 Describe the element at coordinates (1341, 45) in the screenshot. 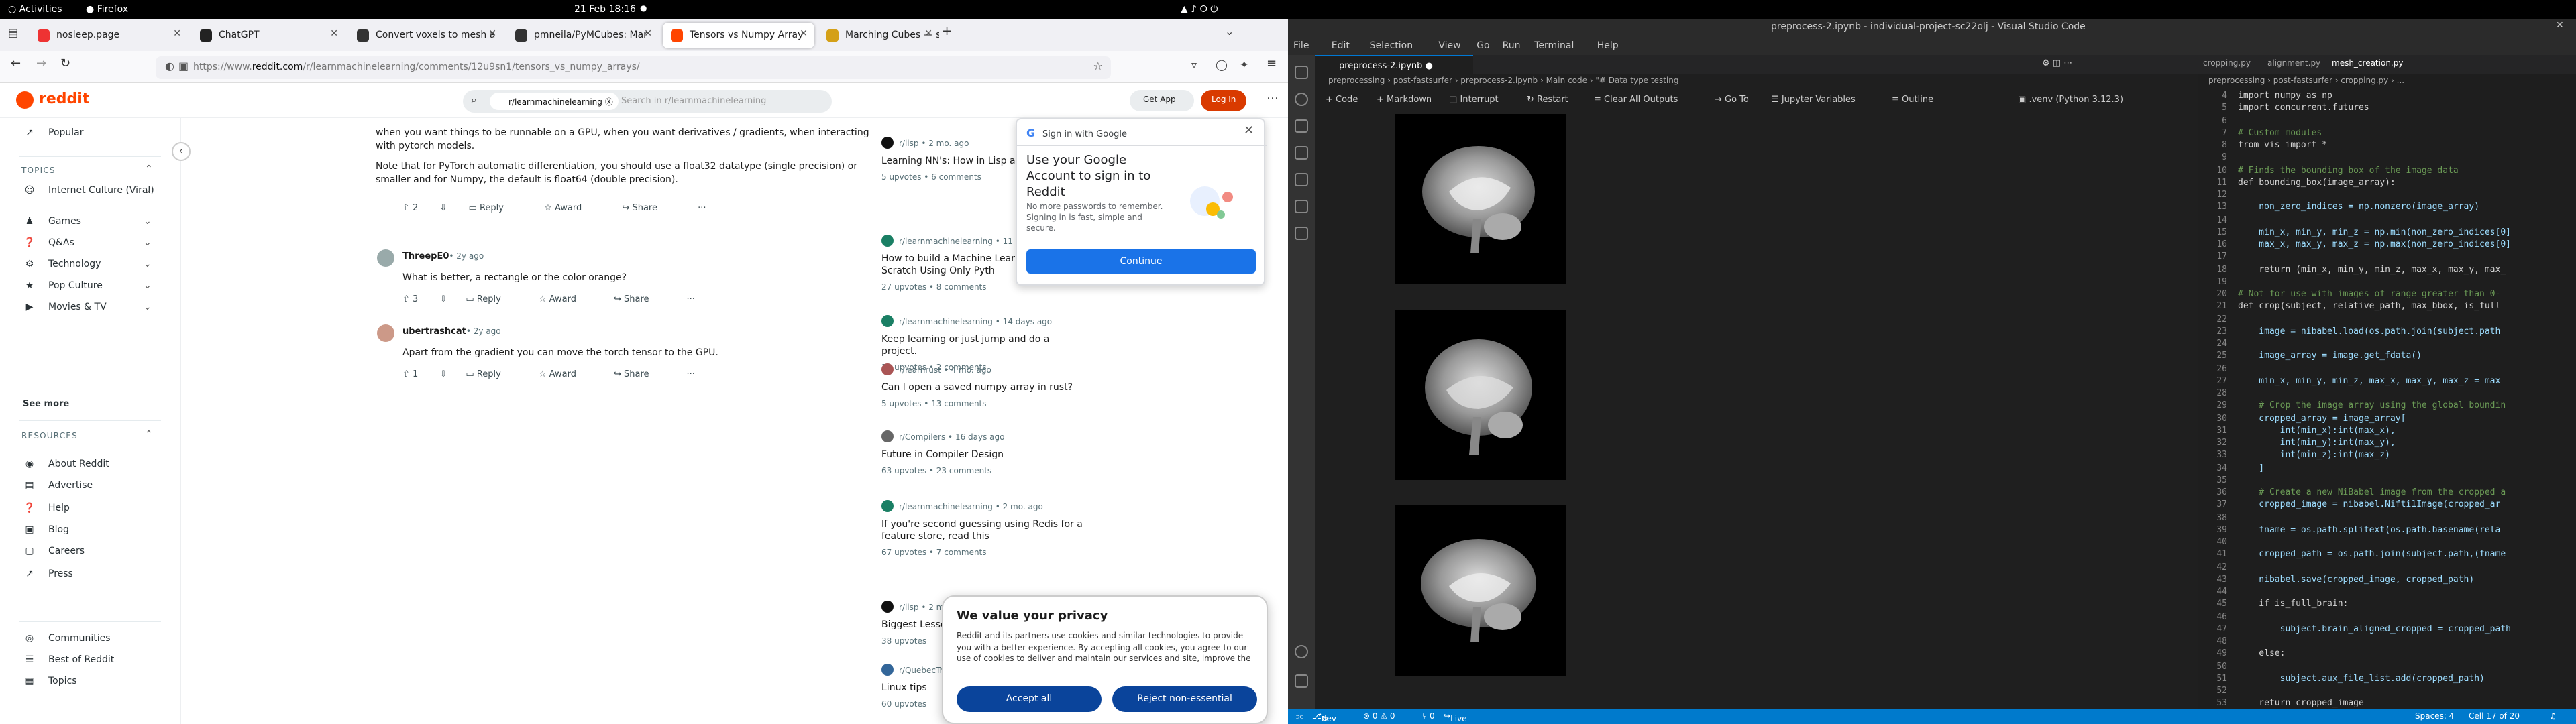

I see `menu-edit: Edit` at that location.